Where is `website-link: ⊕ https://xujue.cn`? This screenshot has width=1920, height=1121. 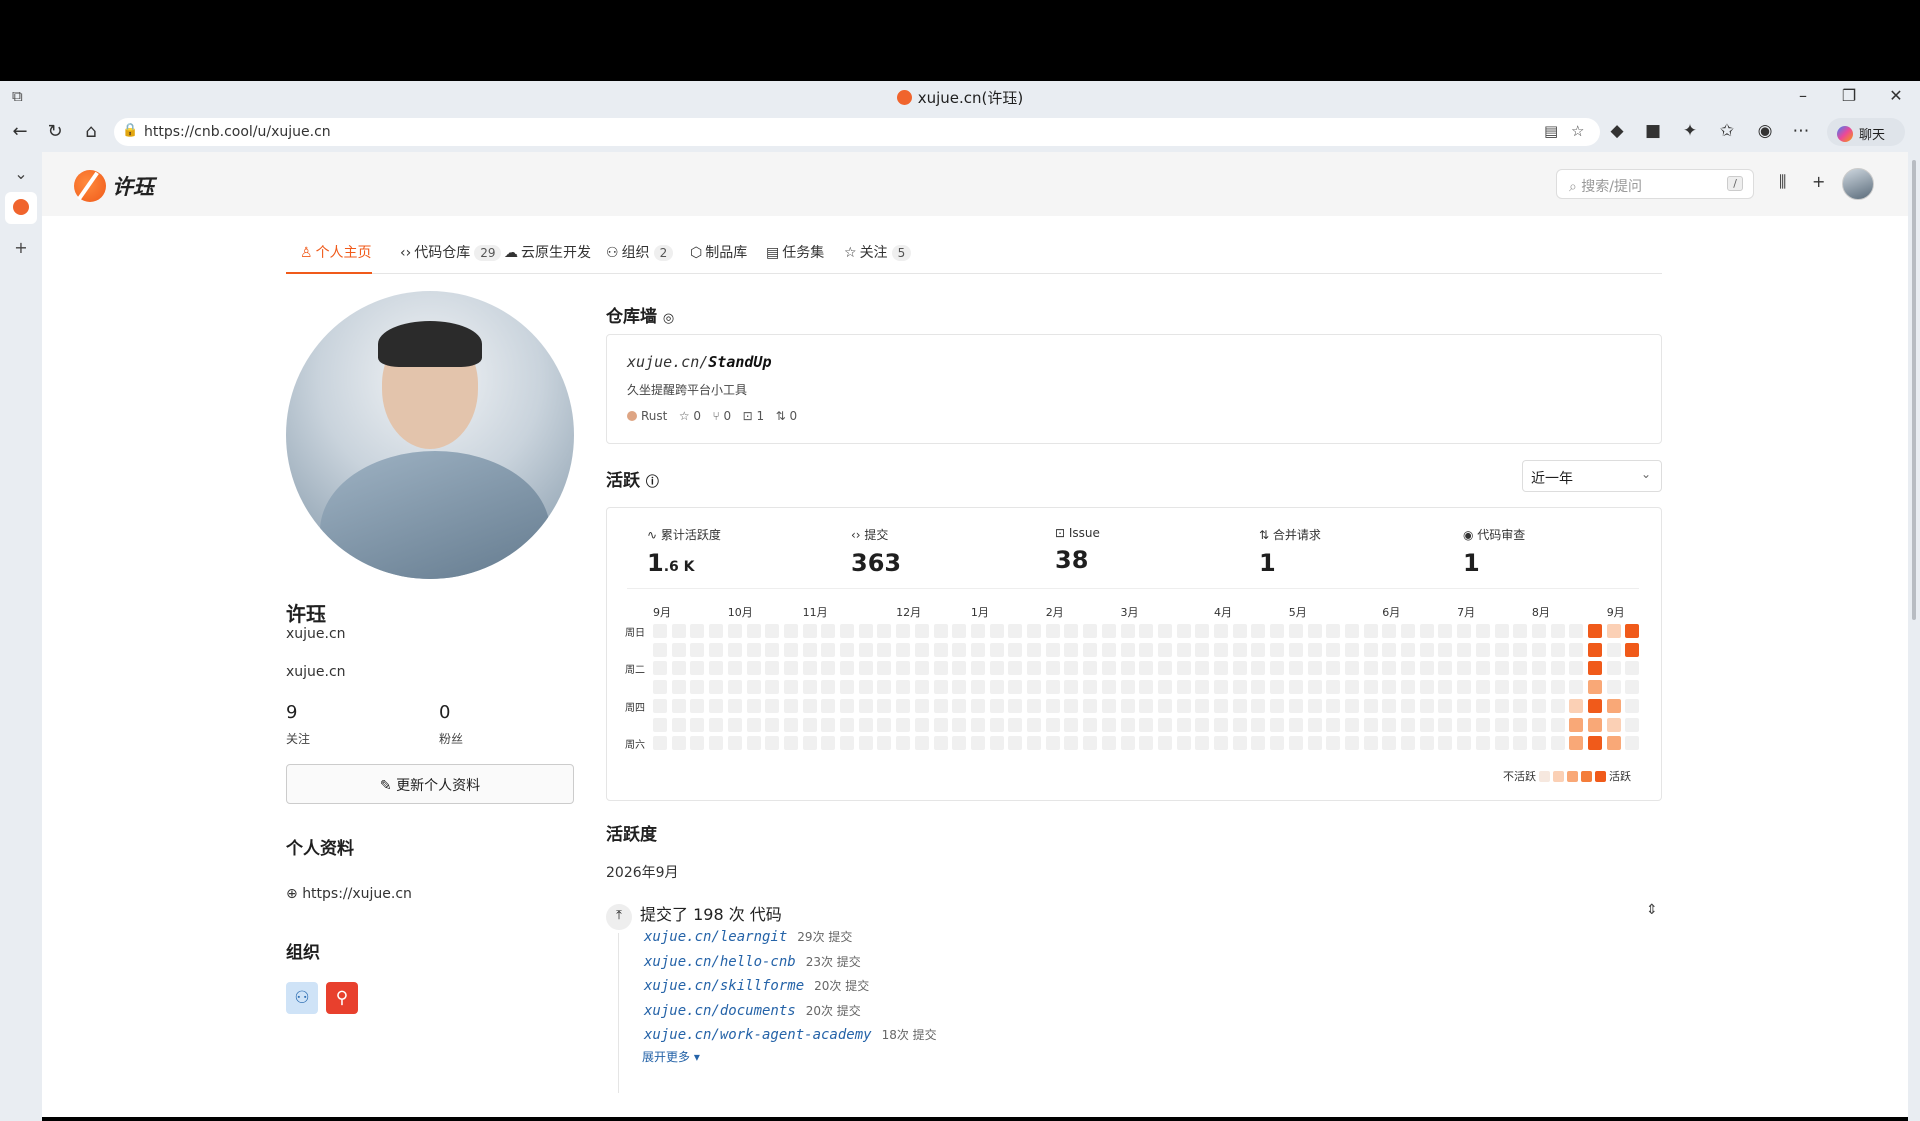 website-link: ⊕ https://xujue.cn is located at coordinates (349, 894).